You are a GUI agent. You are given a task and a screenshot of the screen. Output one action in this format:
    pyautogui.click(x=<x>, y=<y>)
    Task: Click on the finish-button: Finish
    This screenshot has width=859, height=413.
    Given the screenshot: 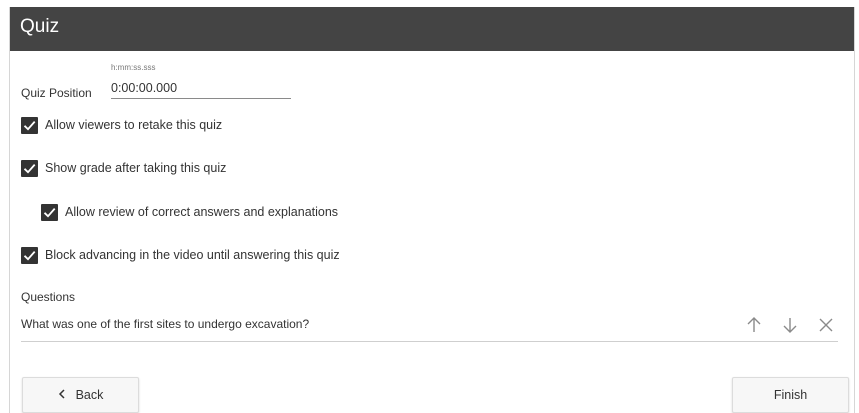 What is the action you would take?
    pyautogui.click(x=790, y=395)
    